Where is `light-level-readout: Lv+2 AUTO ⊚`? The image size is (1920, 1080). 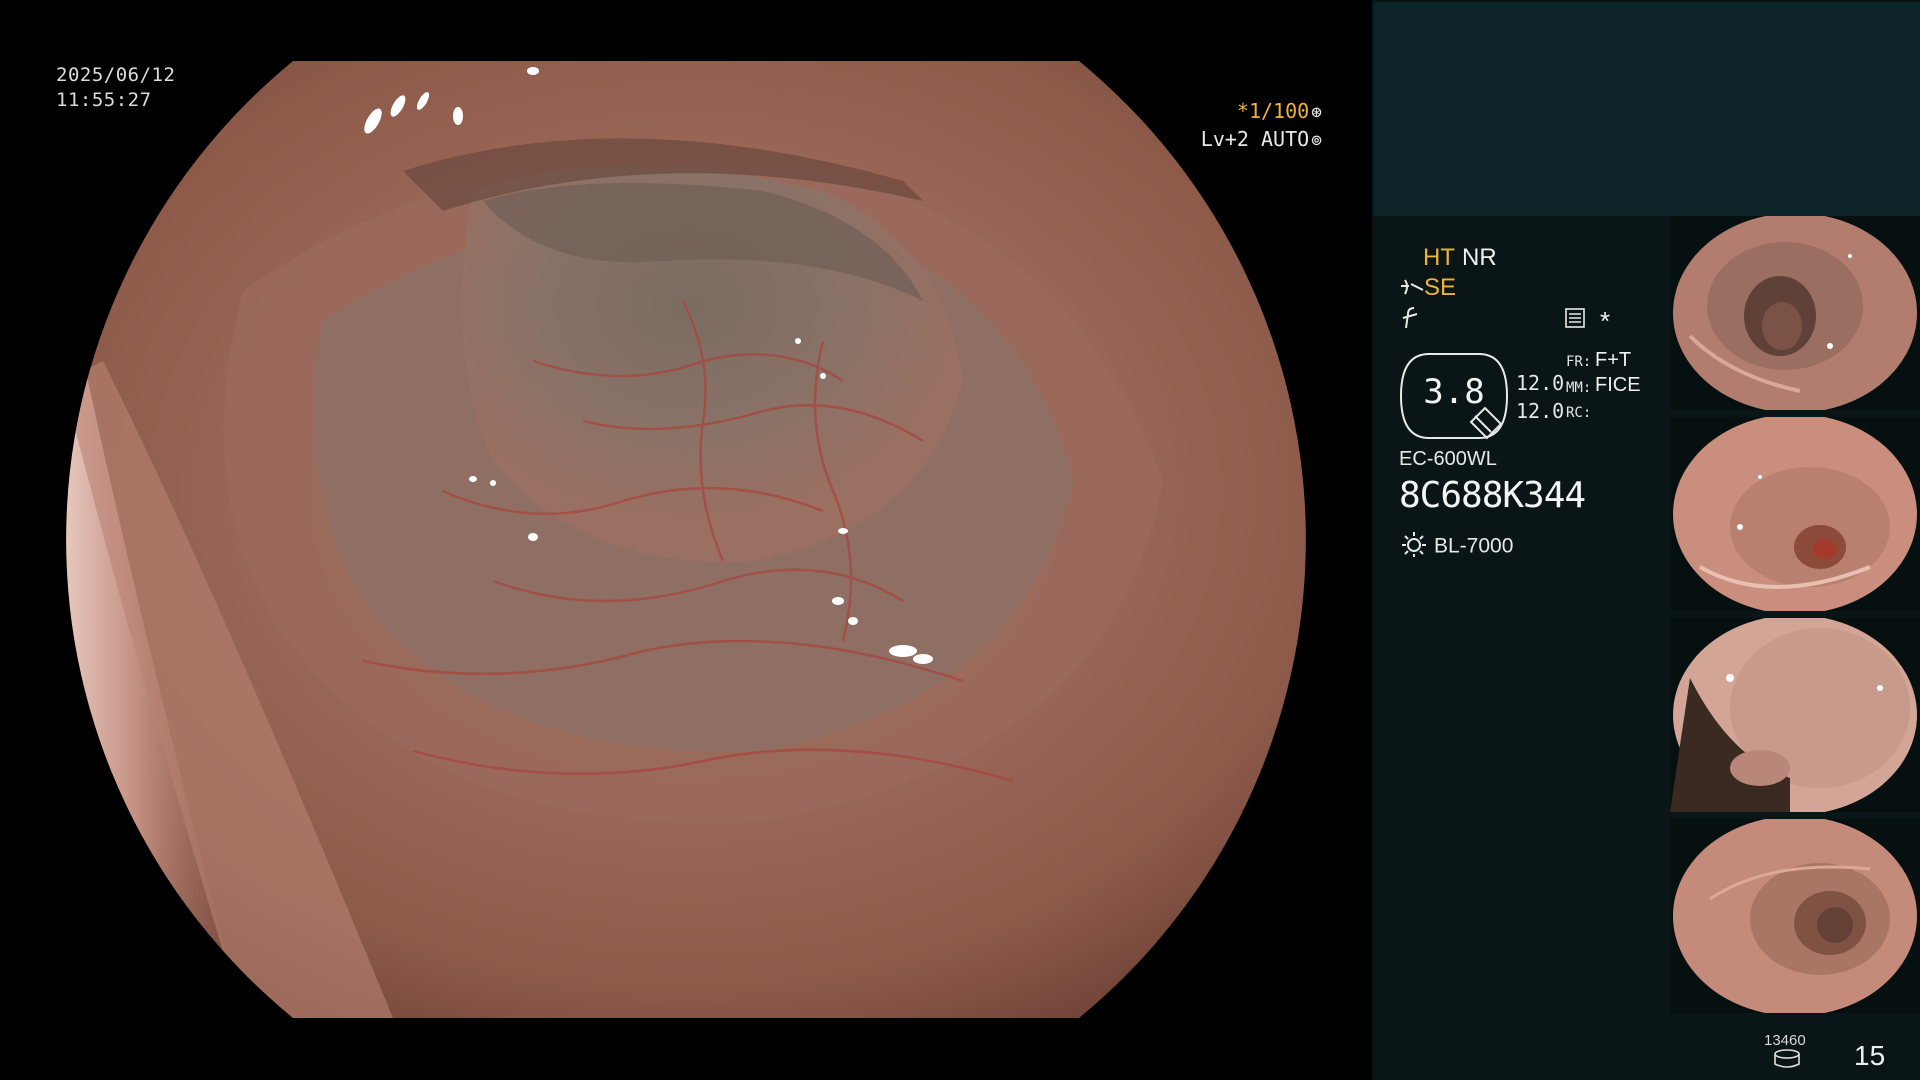
light-level-readout: Lv+2 AUTO ⊚ is located at coordinates (1261, 139).